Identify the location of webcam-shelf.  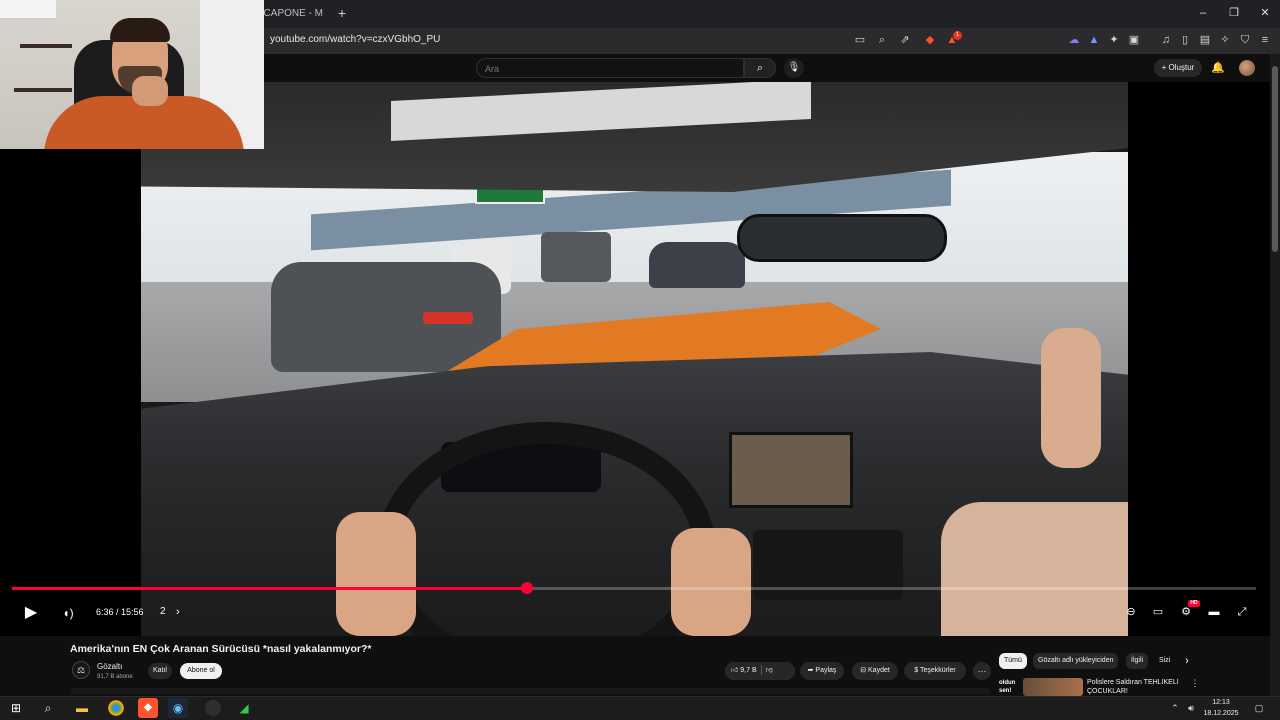
(43, 90).